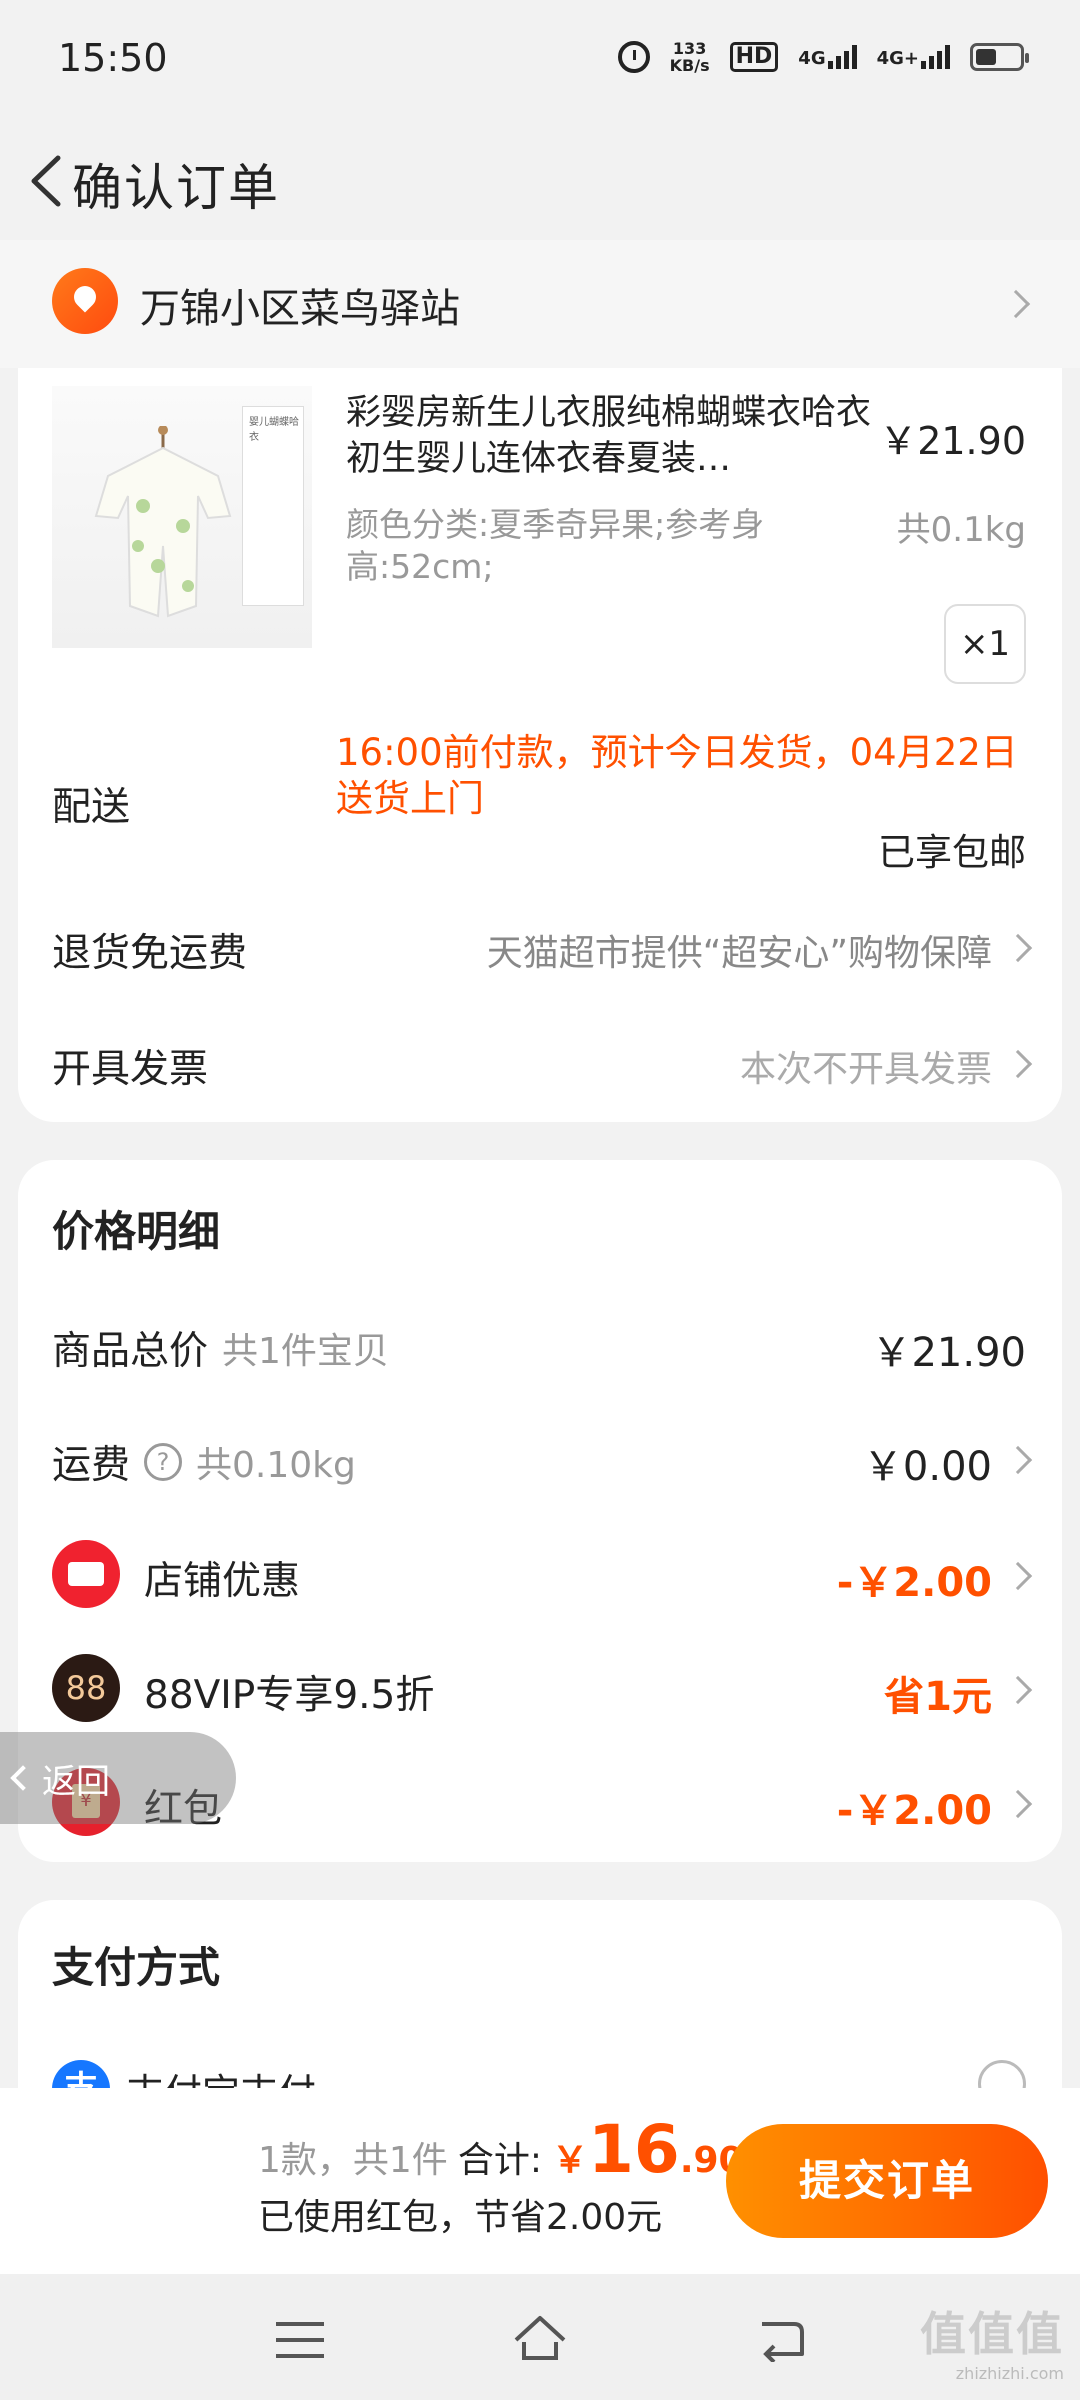  I want to click on shipping-weight: 共0.10kg, so click(276, 1465).